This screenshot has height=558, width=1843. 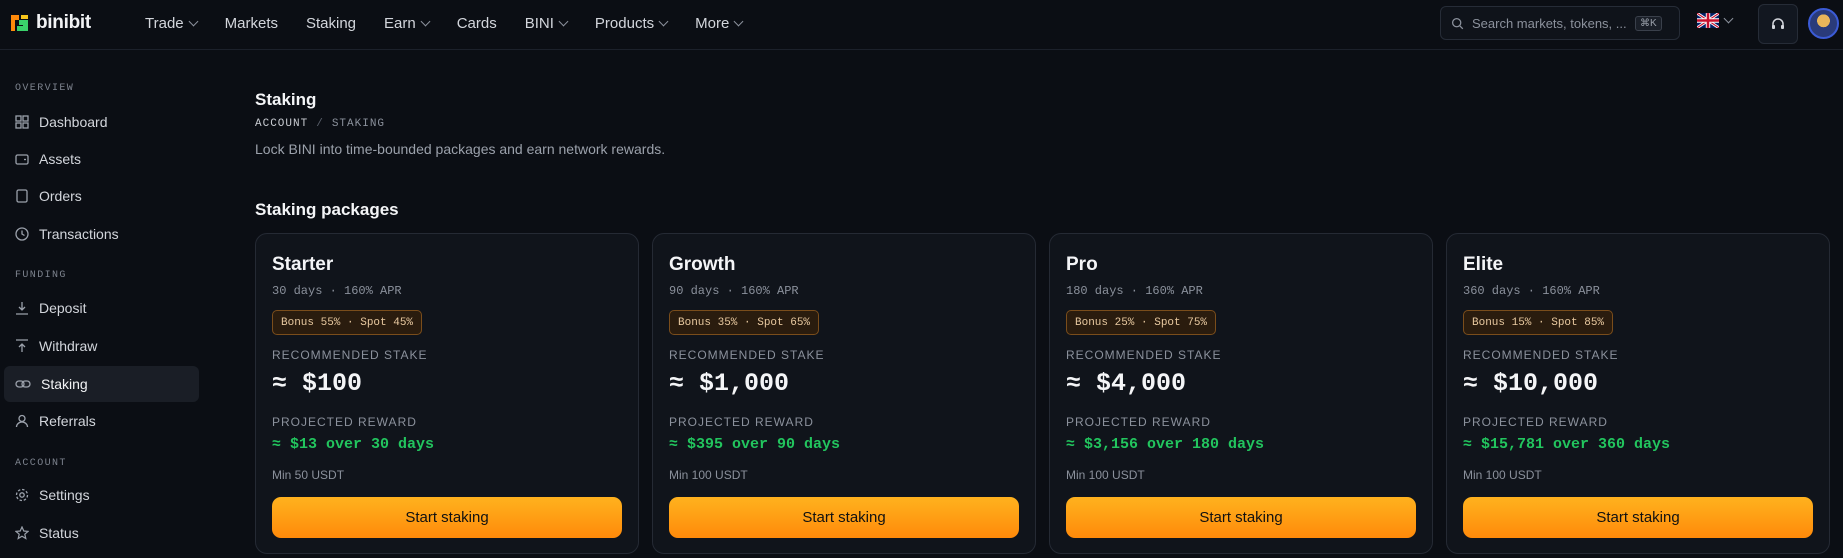 I want to click on nav-cards: Cards, so click(x=477, y=23).